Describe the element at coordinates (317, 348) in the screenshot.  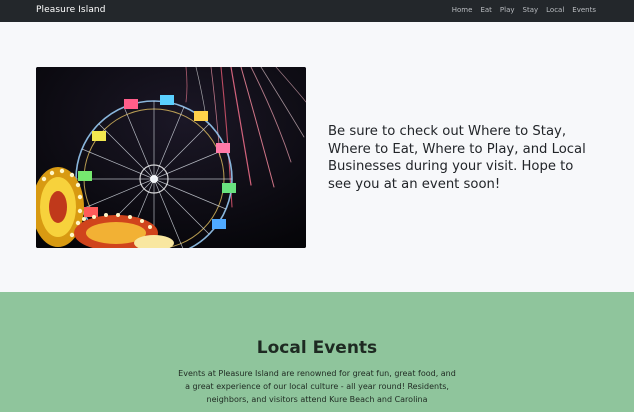
I see `events-heading: Local Events` at that location.